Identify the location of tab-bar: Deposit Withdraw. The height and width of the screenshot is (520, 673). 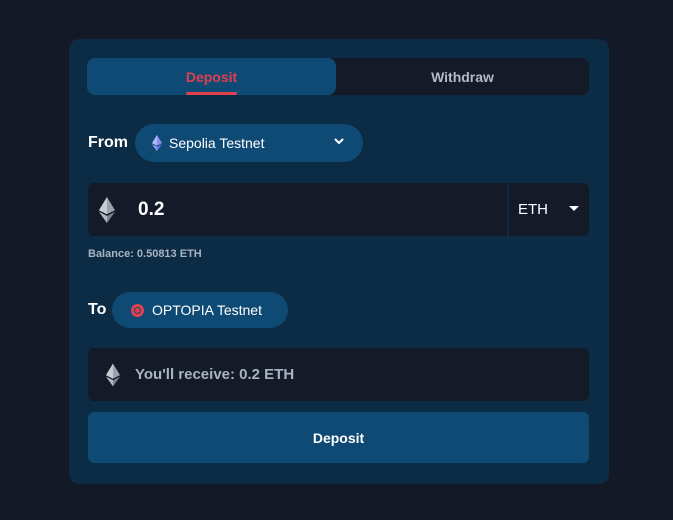
(338, 76).